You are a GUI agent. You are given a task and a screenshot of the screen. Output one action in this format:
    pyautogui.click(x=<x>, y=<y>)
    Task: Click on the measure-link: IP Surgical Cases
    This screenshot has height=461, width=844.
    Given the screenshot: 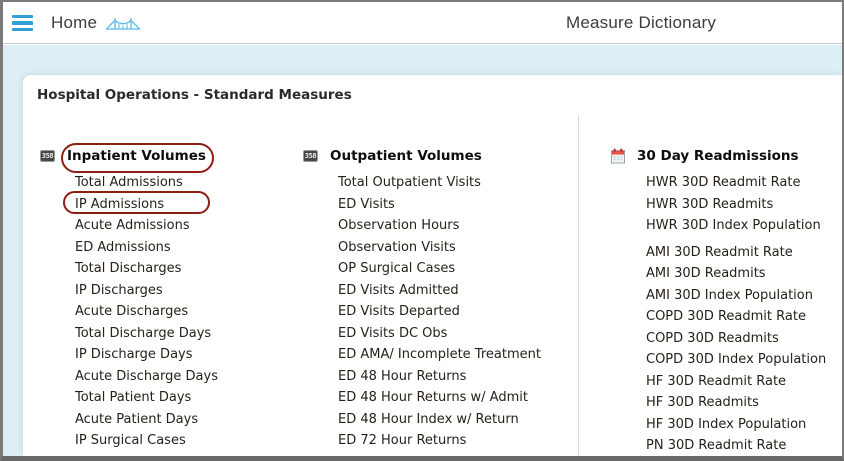 What is the action you would take?
    pyautogui.click(x=146, y=441)
    